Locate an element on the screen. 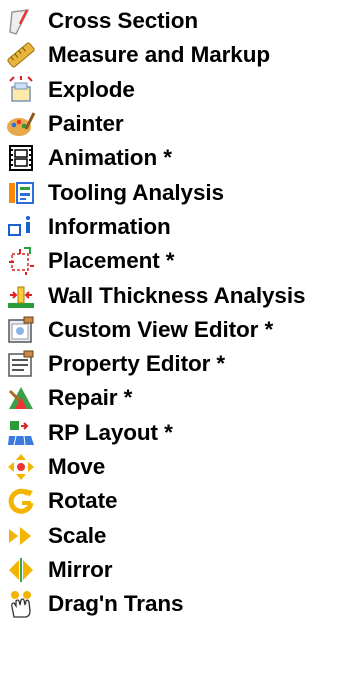 This screenshot has height=688, width=361. menu-item-rotate: Rotate is located at coordinates (183, 501).